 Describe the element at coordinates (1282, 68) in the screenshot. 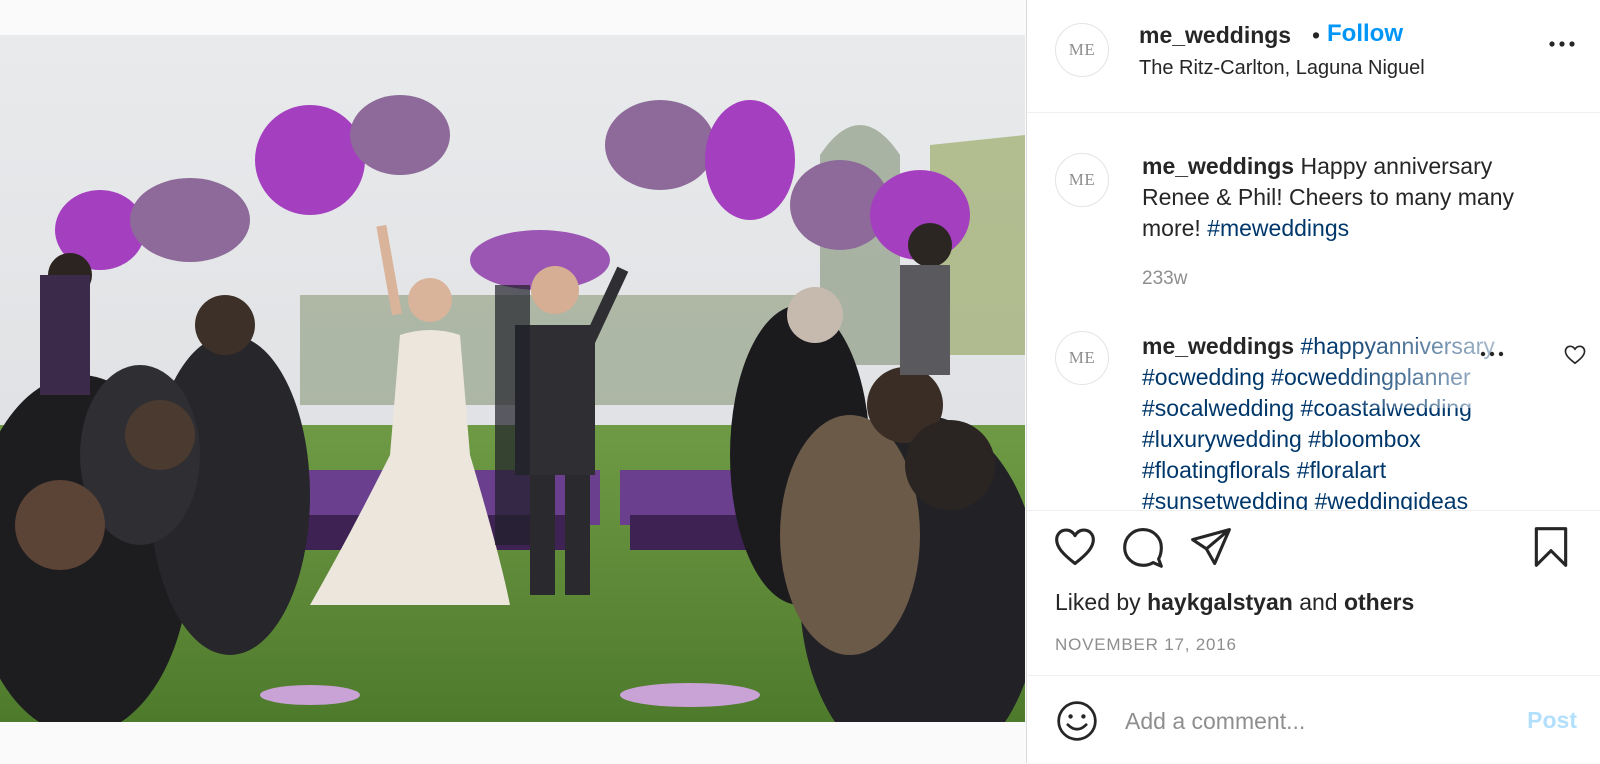

I see `location-link: The Ritz-Carlton, Laguna Niguel` at that location.